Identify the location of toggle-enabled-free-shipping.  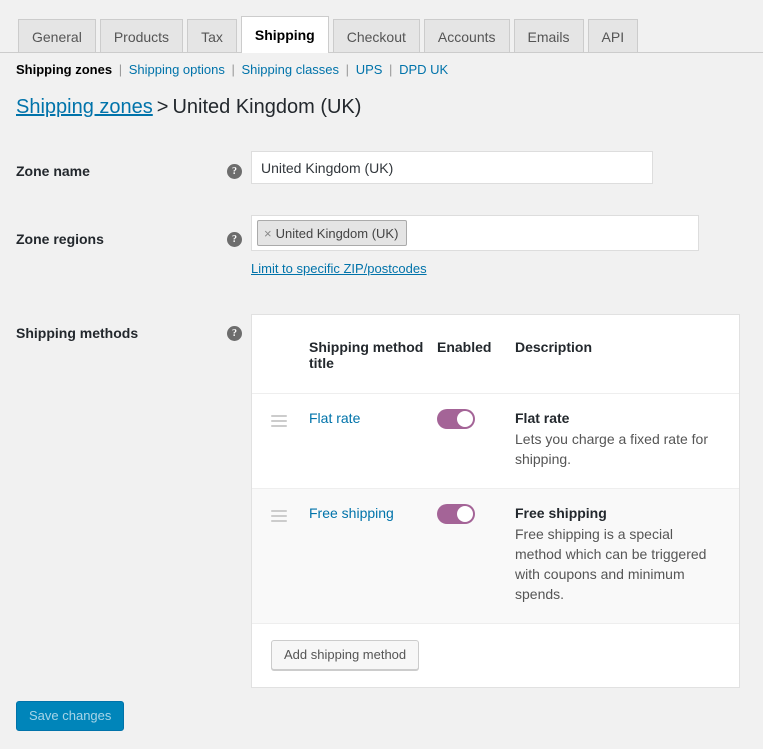
(456, 513).